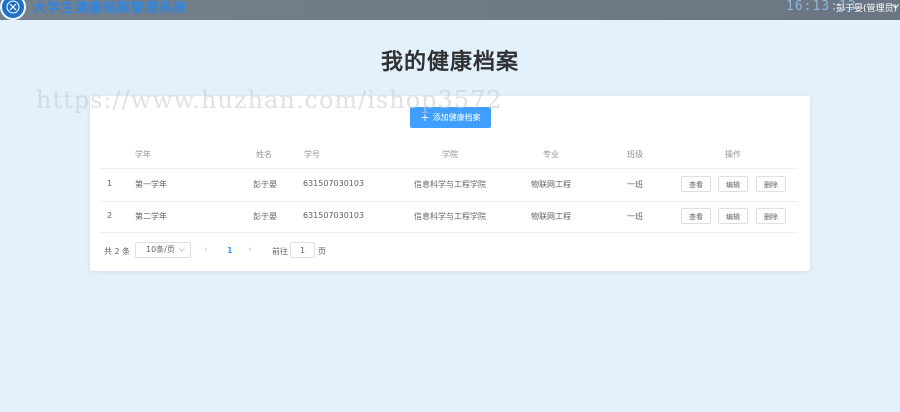  What do you see at coordinates (450, 252) in the screenshot?
I see `pagination: 共 2 条 10条/页 ‹ 1 › 前往 页` at bounding box center [450, 252].